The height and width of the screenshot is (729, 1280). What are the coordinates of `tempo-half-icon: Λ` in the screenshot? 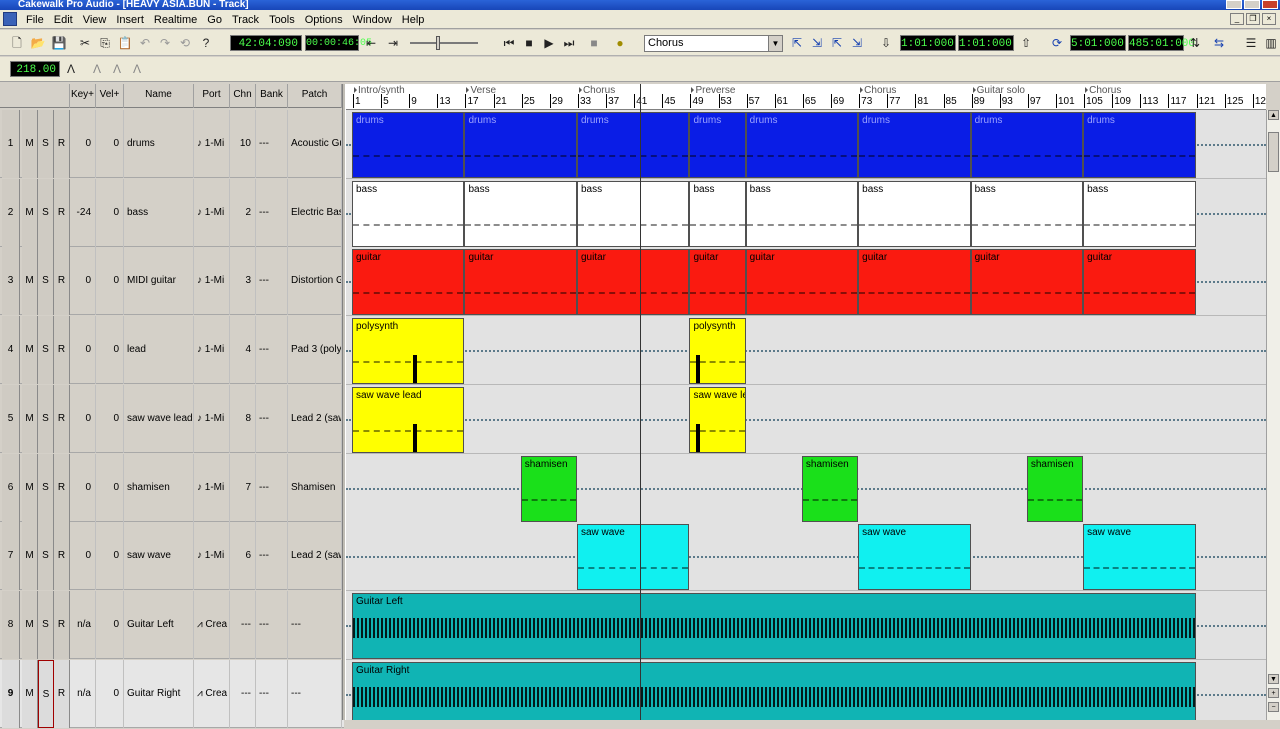 It's located at (97, 69).